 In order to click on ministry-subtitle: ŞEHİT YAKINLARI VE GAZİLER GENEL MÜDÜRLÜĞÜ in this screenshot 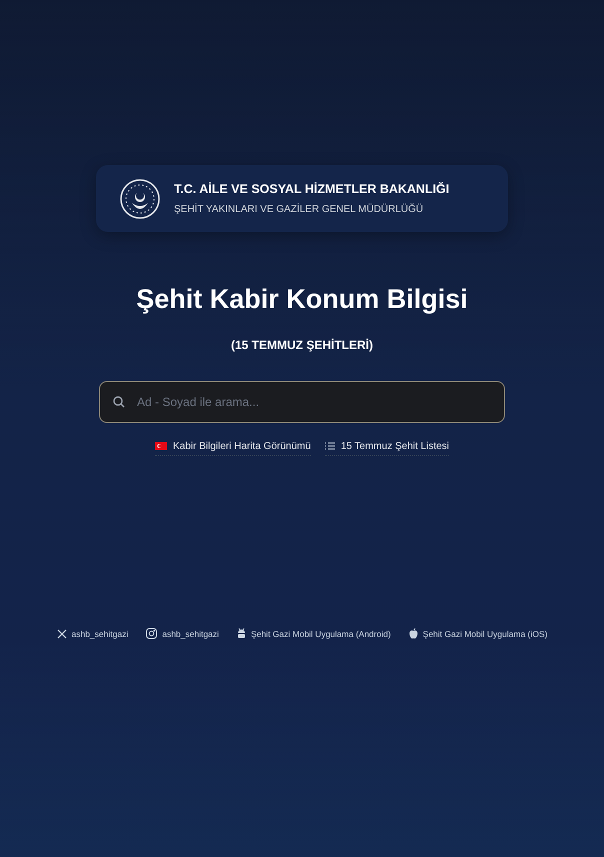, I will do `click(299, 209)`.